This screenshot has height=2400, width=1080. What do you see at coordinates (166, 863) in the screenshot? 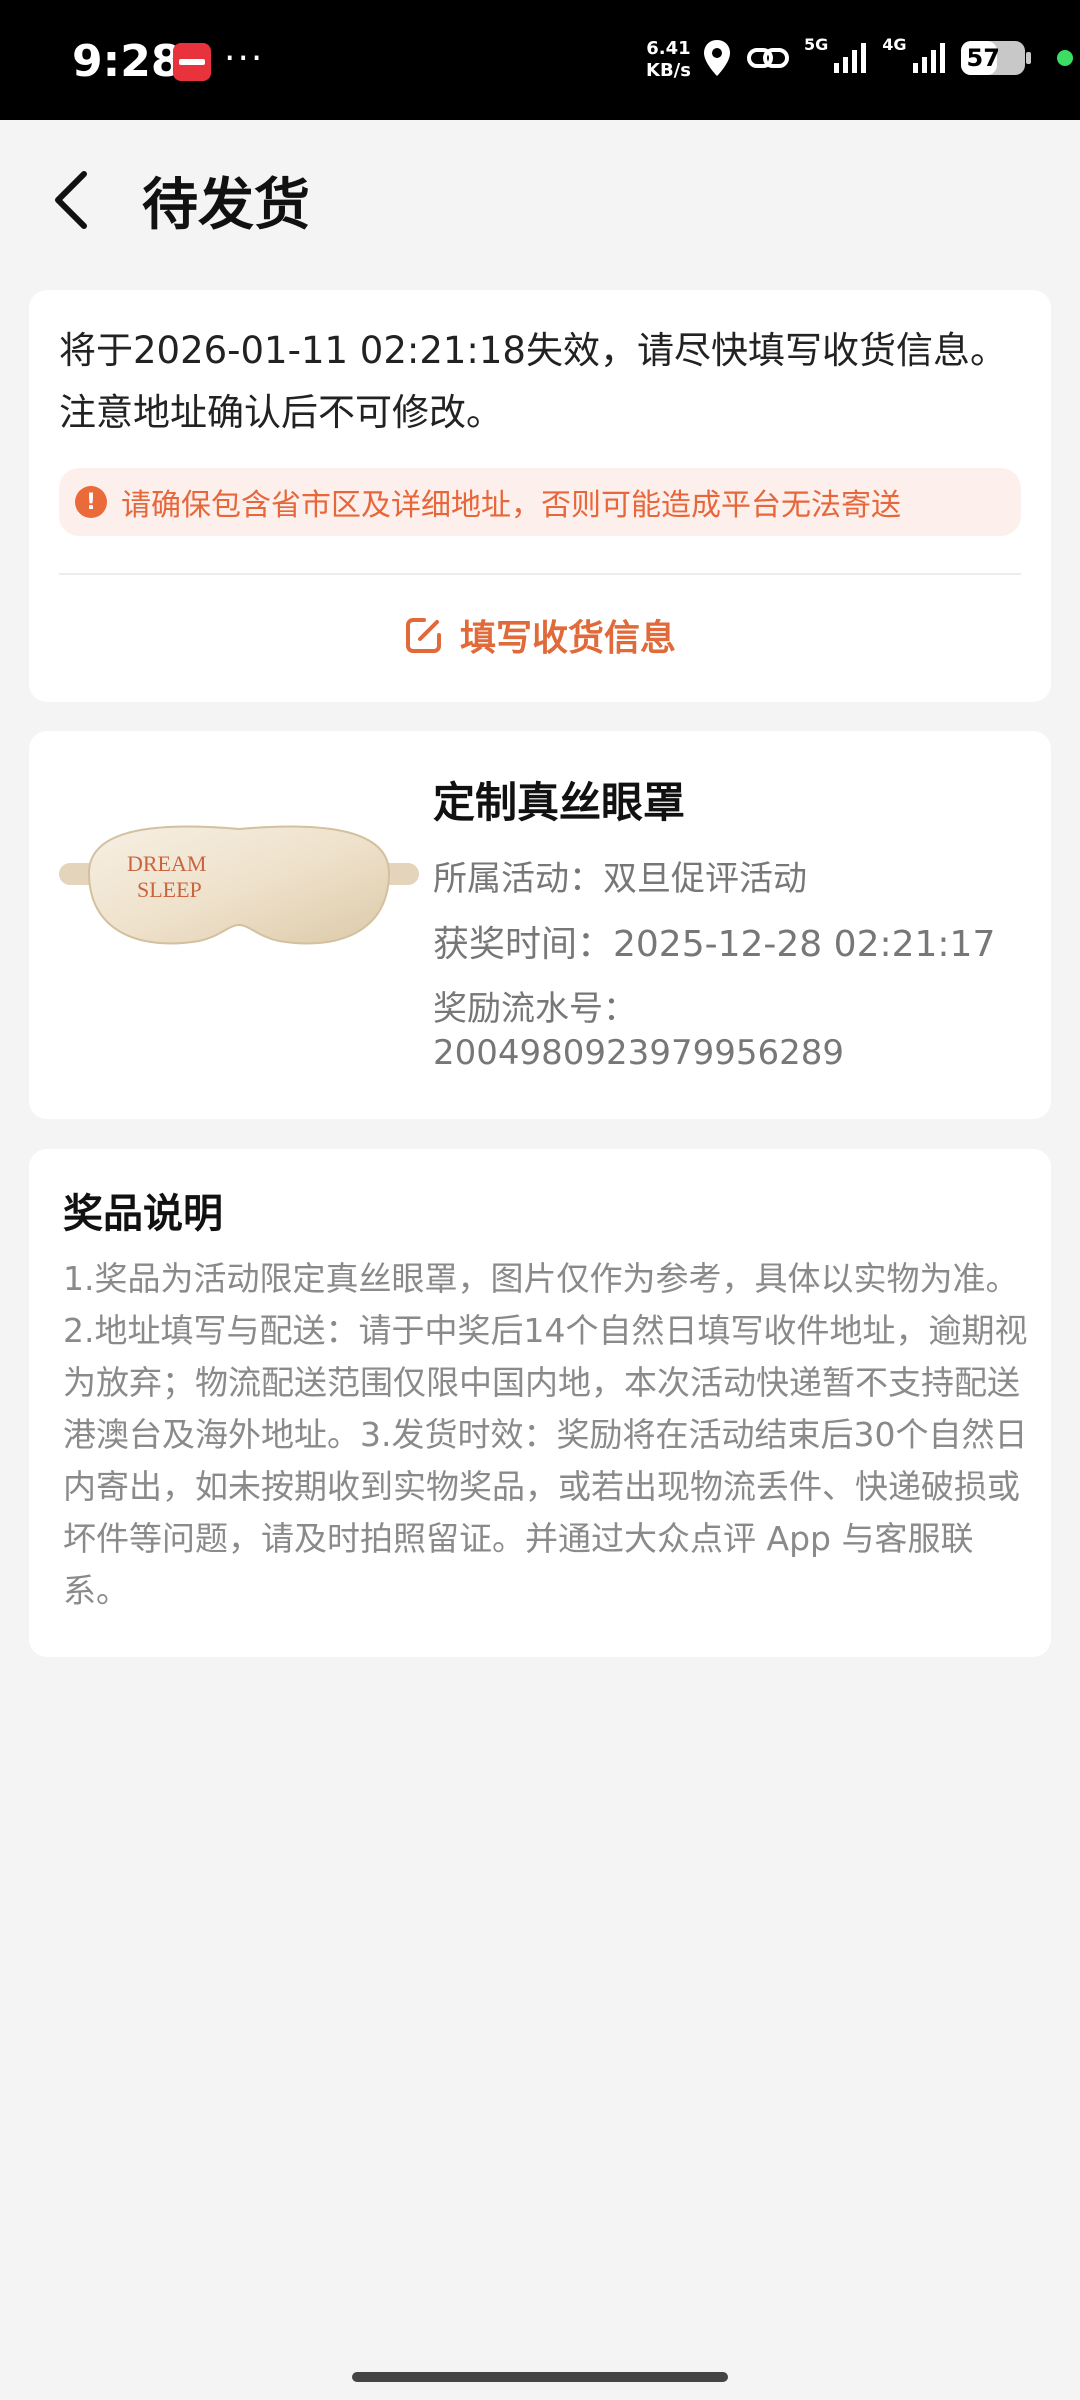
I see `eye-mask-logo-text: DREAM` at bounding box center [166, 863].